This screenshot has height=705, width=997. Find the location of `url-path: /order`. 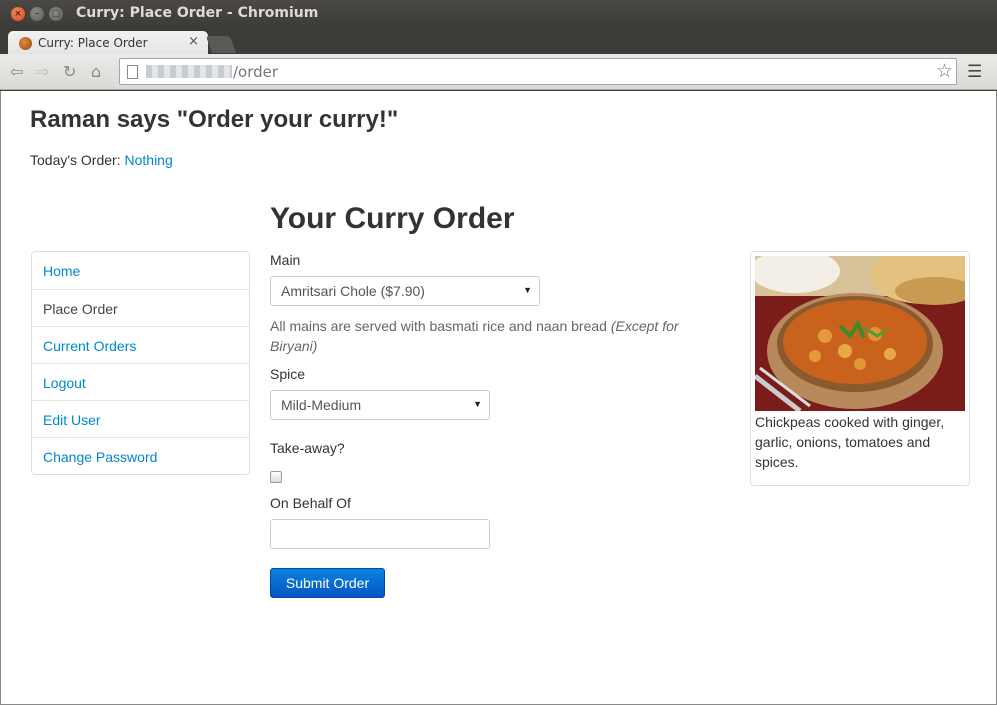

url-path: /order is located at coordinates (256, 72).